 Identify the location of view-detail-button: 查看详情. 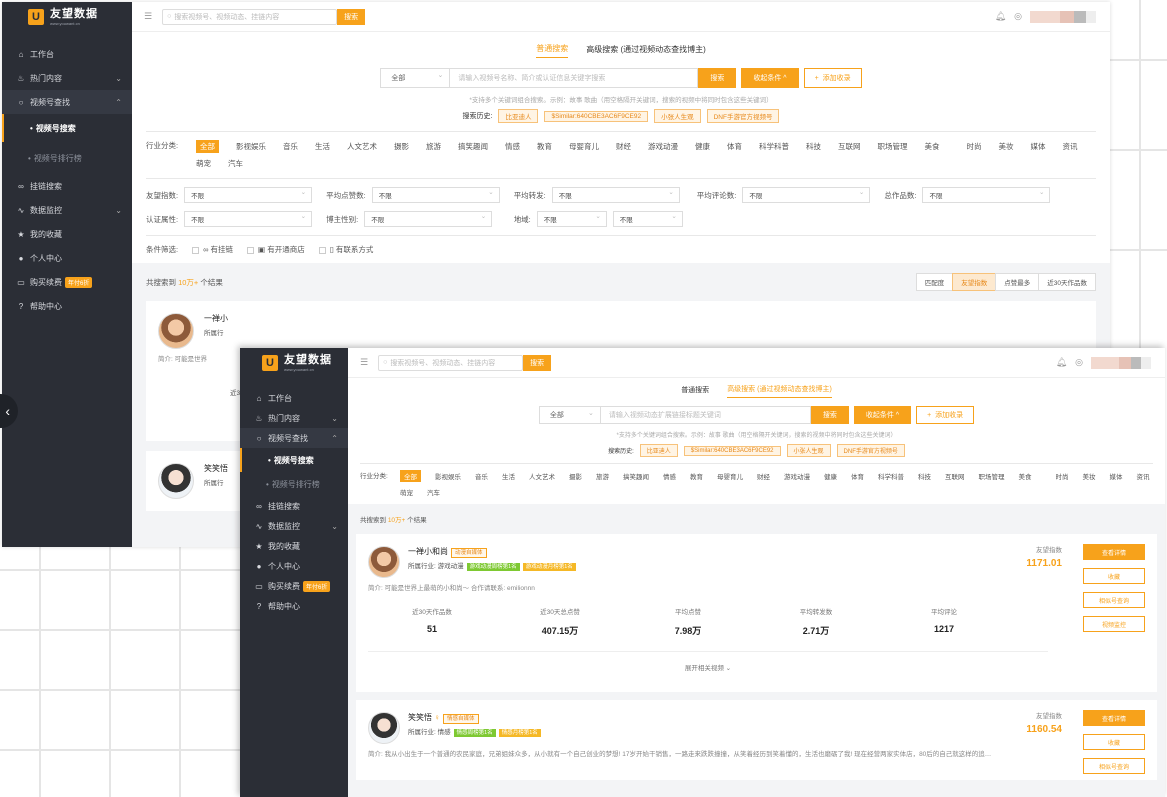
(1114, 552).